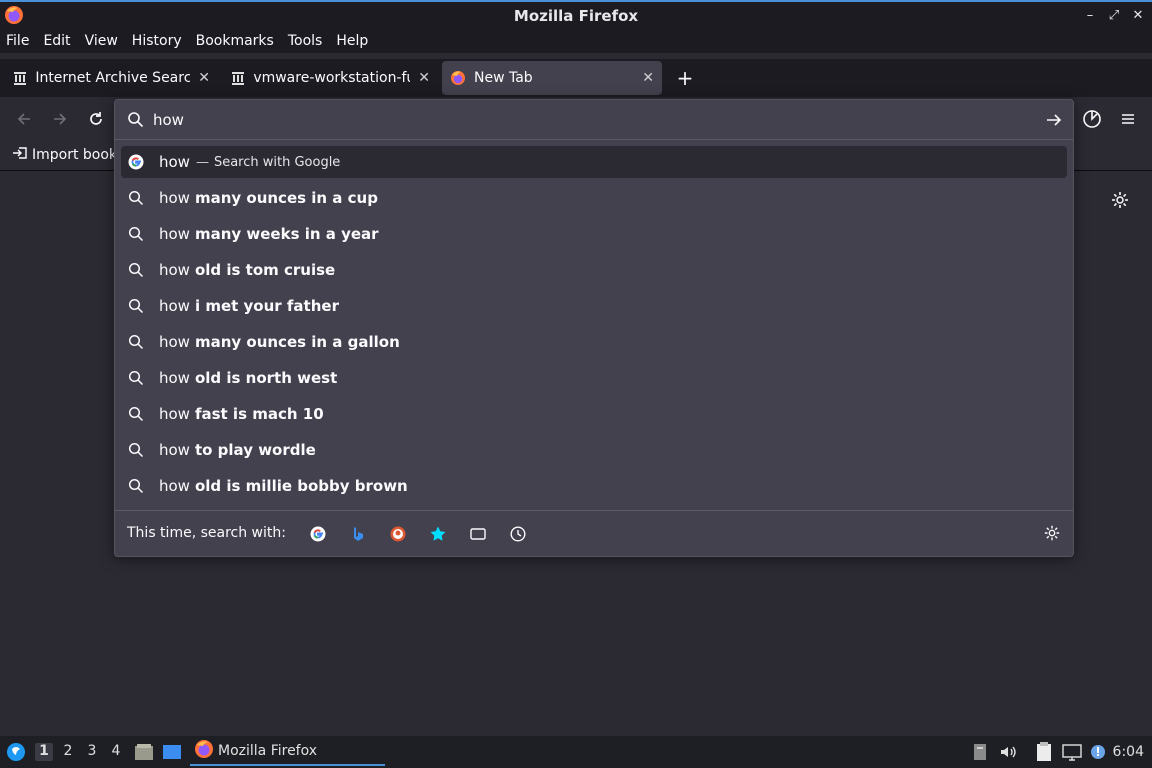 This screenshot has height=768, width=1152. I want to click on tab-internet-archive: Internet Archive Search: ✕, so click(111, 78).